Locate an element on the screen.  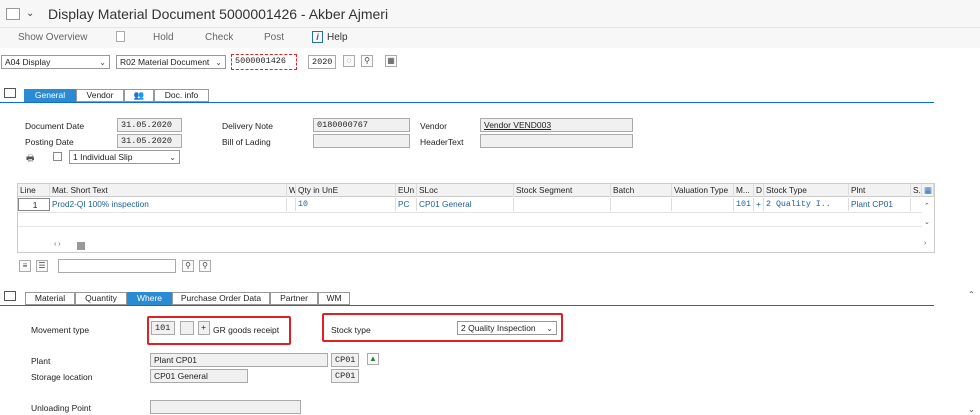
expand-chevron-icon: ⌄ is located at coordinates (30, 13).